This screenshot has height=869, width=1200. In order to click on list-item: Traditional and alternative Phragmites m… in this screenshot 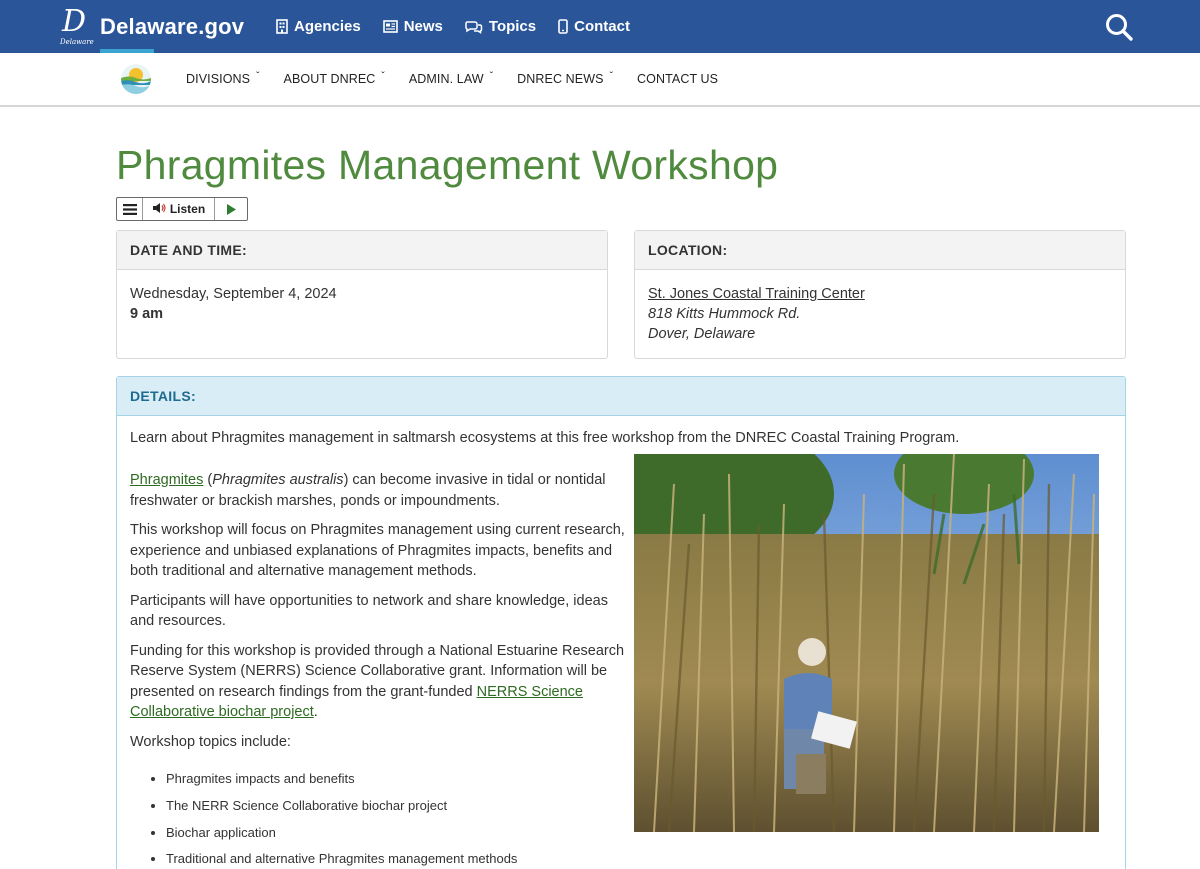, I will do `click(395, 857)`.